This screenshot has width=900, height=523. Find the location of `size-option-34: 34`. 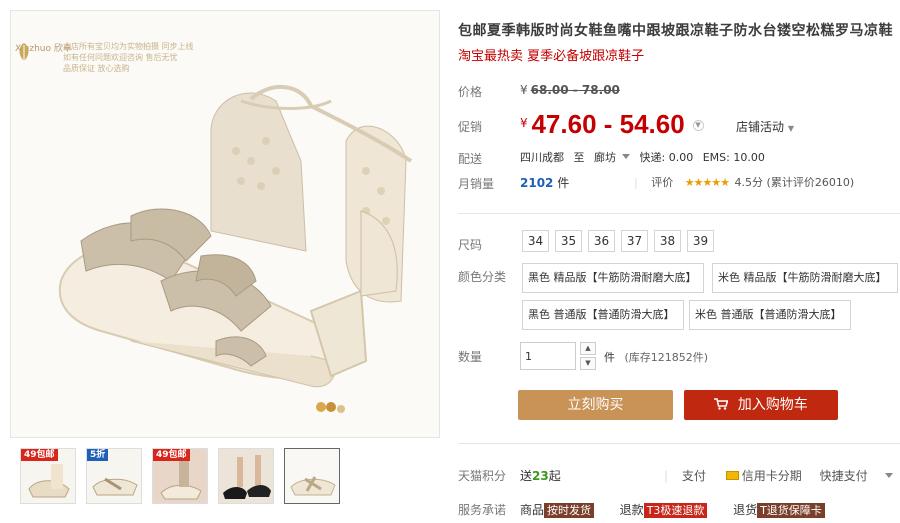

size-option-34: 34 is located at coordinates (535, 241).